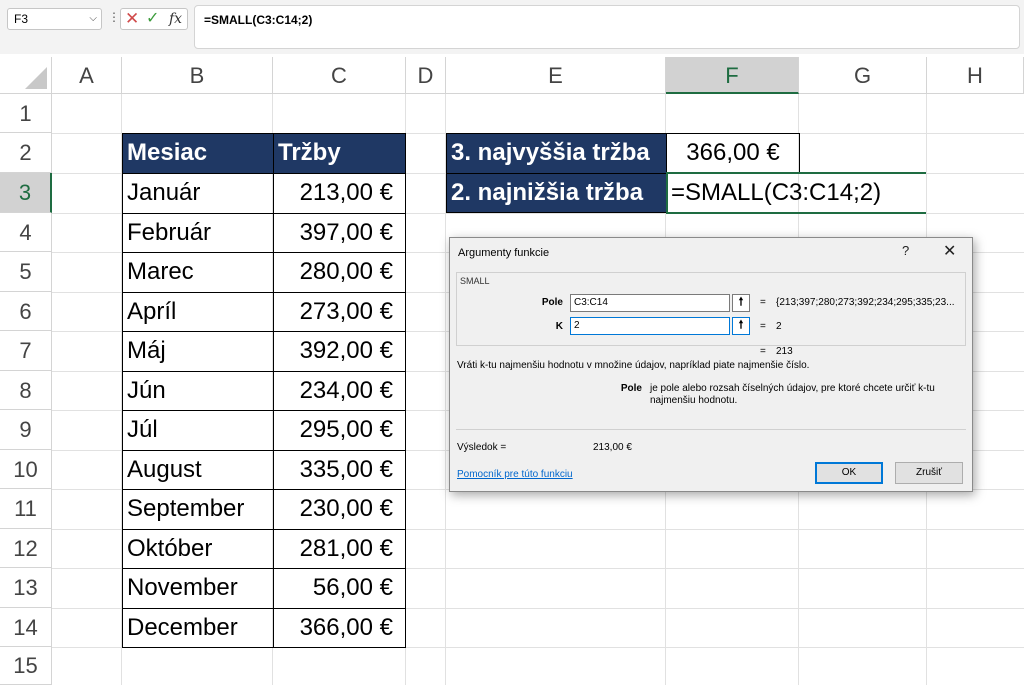  I want to click on table-cell-month: September, so click(198, 509).